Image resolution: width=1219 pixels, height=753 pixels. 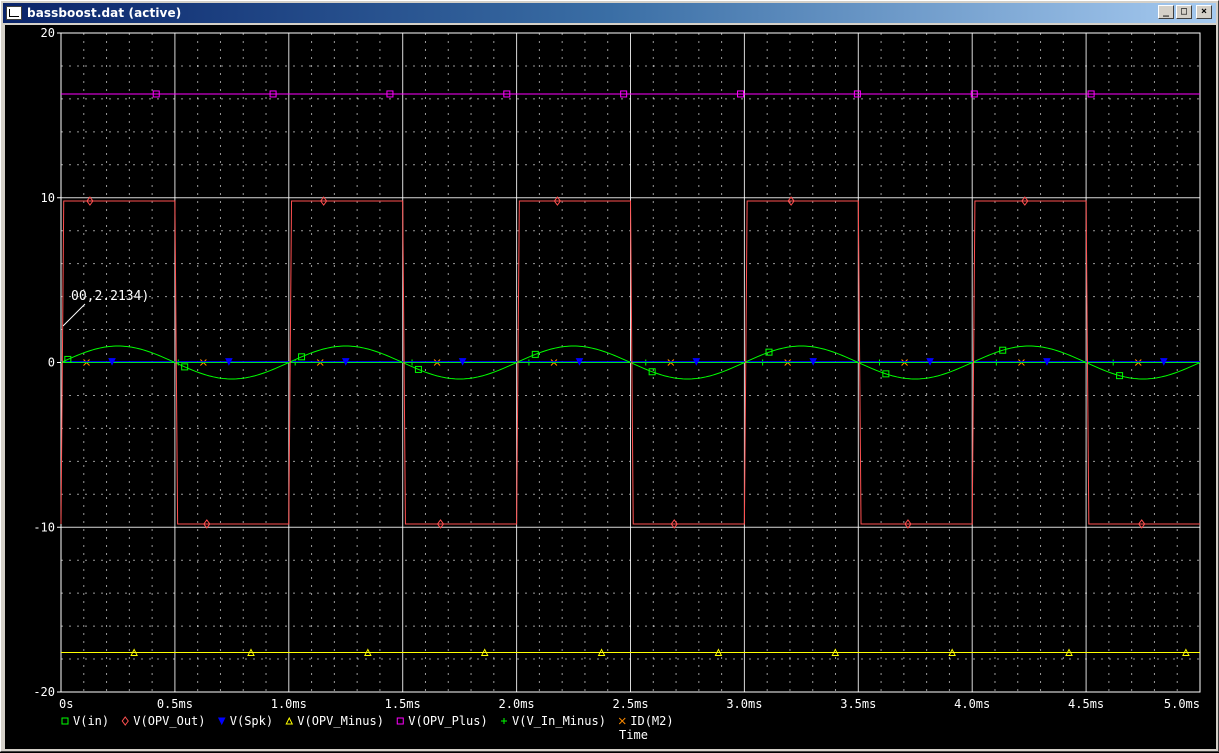 I want to click on legend-label: V(Spk), so click(x=251, y=721).